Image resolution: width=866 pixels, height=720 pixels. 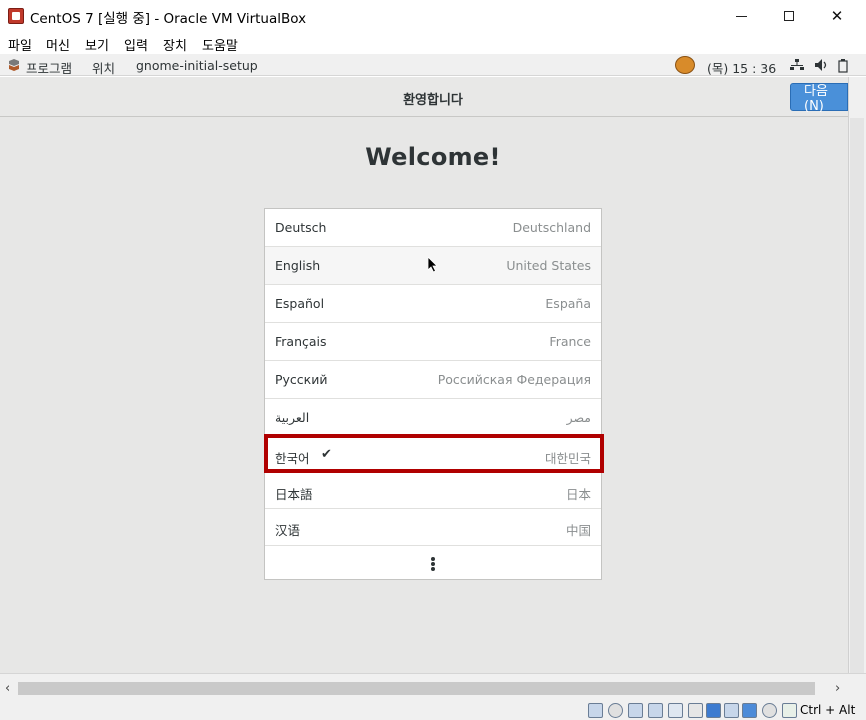 What do you see at coordinates (298, 265) in the screenshot?
I see `language-name: English` at bounding box center [298, 265].